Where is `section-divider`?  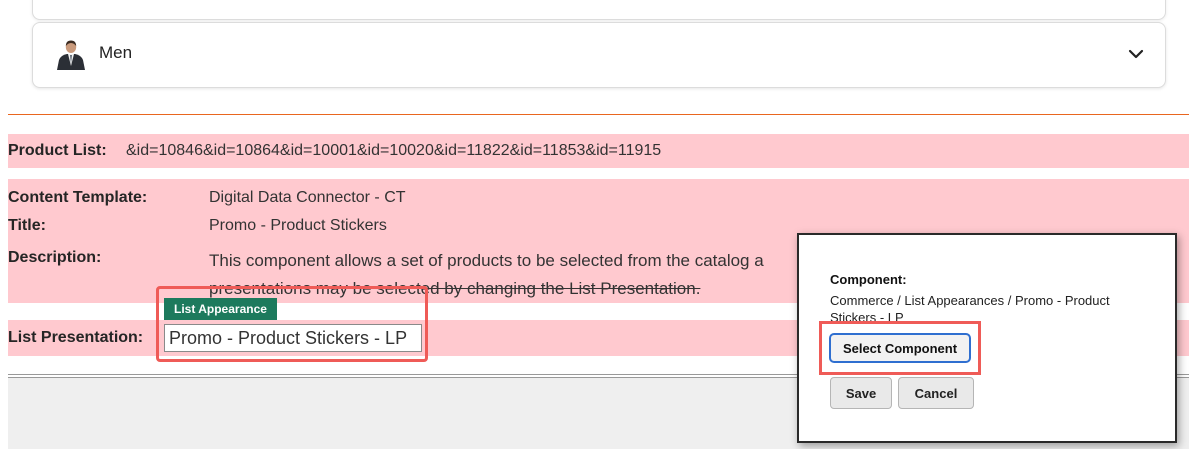
section-divider is located at coordinates (598, 114).